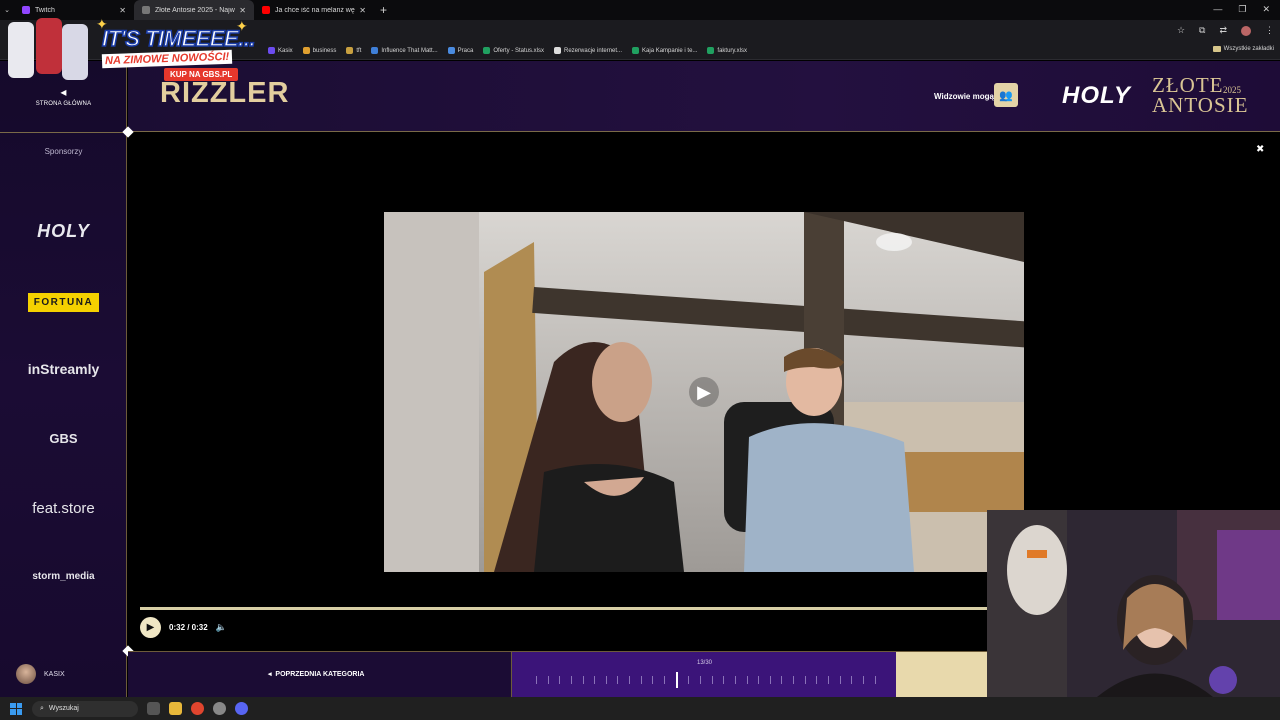 Image resolution: width=1280 pixels, height=720 pixels. I want to click on viewers-vote-button: 👥, so click(1006, 95).